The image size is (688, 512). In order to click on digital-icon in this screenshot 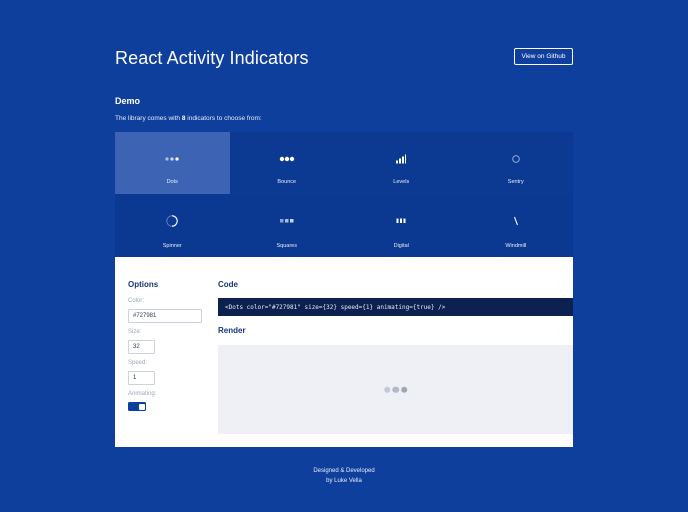, I will do `click(401, 221)`.